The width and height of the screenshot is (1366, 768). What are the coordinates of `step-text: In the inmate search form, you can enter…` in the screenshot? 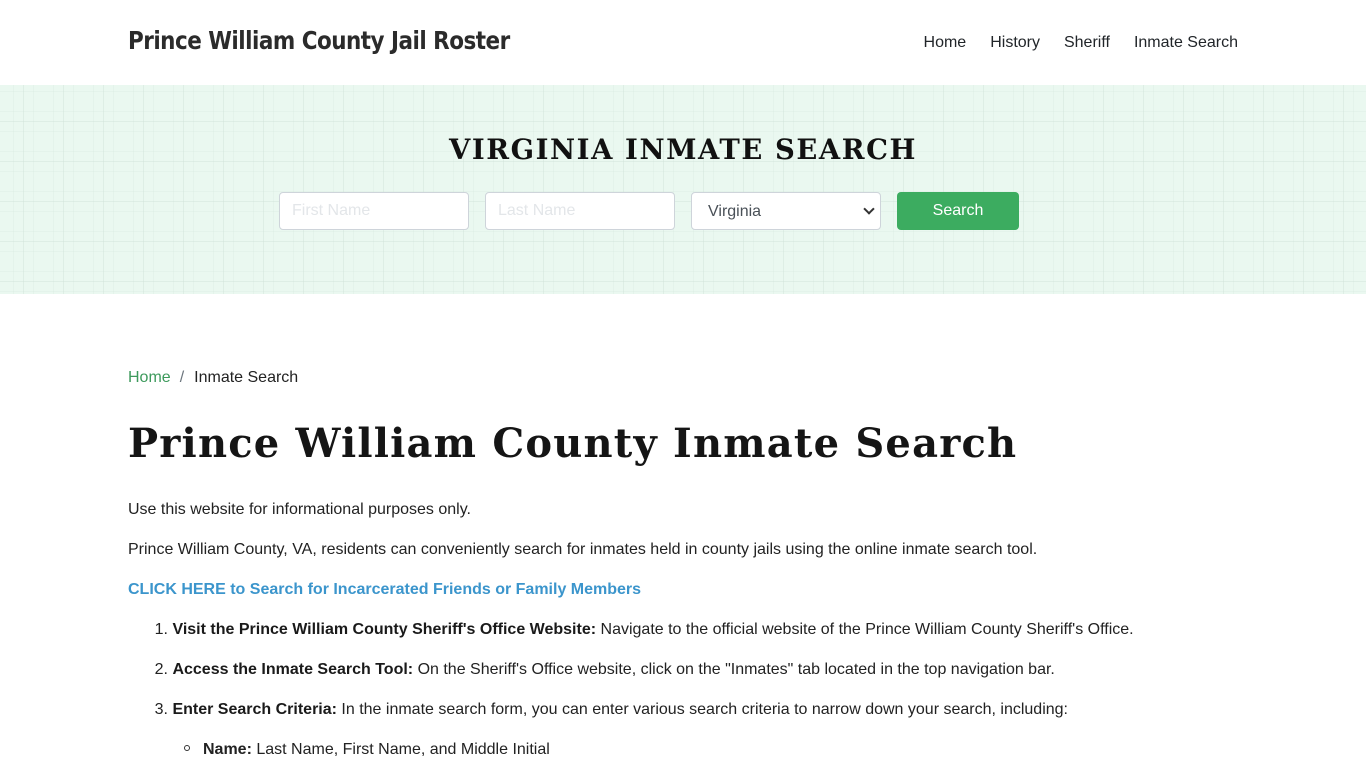 It's located at (702, 709).